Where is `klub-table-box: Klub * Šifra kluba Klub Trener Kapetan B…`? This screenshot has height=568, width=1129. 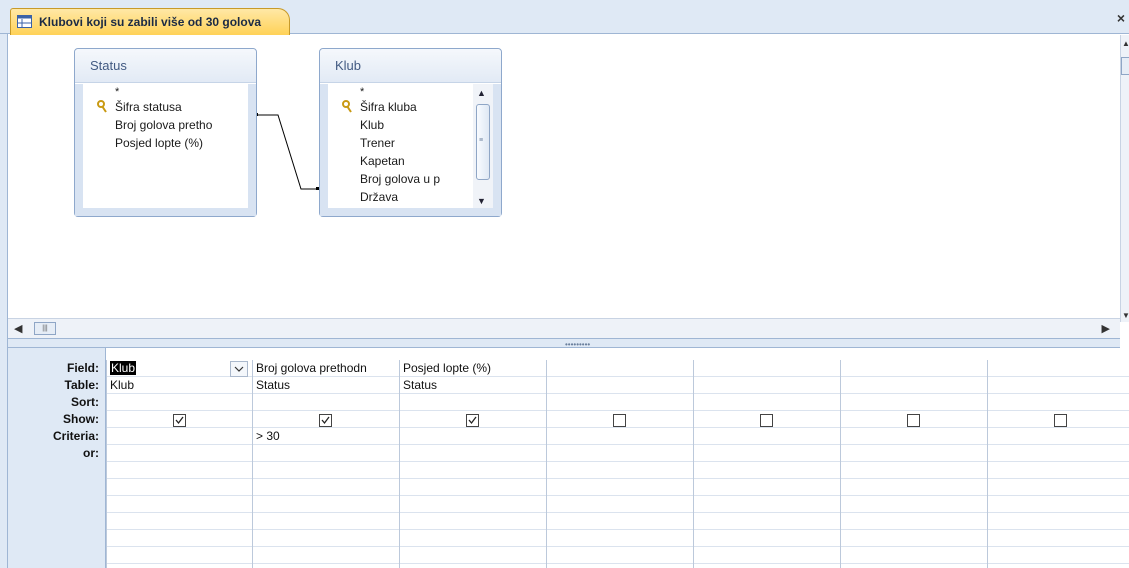
klub-table-box: Klub * Šifra kluba Klub Trener Kapetan B… is located at coordinates (410, 132).